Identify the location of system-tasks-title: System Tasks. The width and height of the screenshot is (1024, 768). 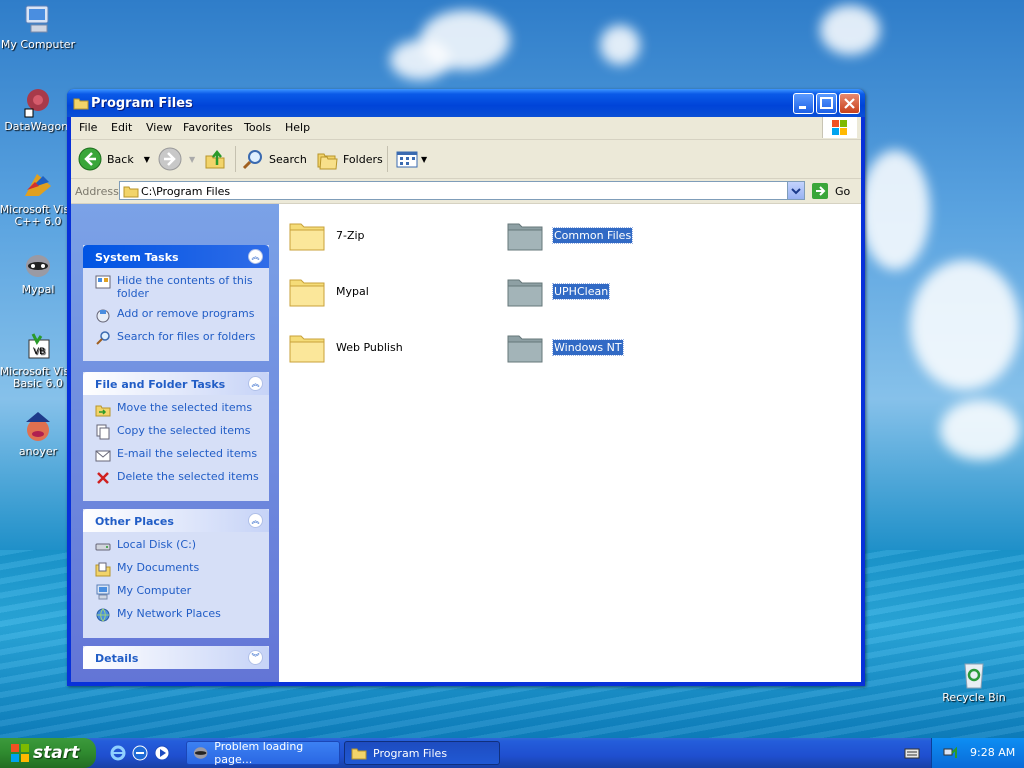
(137, 257).